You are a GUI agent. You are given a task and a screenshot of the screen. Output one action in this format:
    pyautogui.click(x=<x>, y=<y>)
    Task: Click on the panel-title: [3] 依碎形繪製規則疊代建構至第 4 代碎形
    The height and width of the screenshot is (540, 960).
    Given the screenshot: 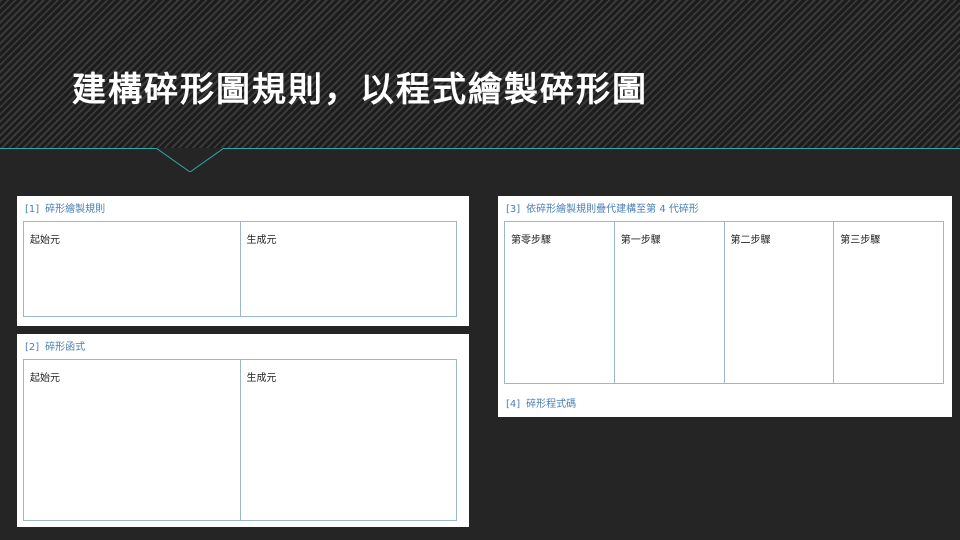 What is the action you would take?
    pyautogui.click(x=602, y=207)
    